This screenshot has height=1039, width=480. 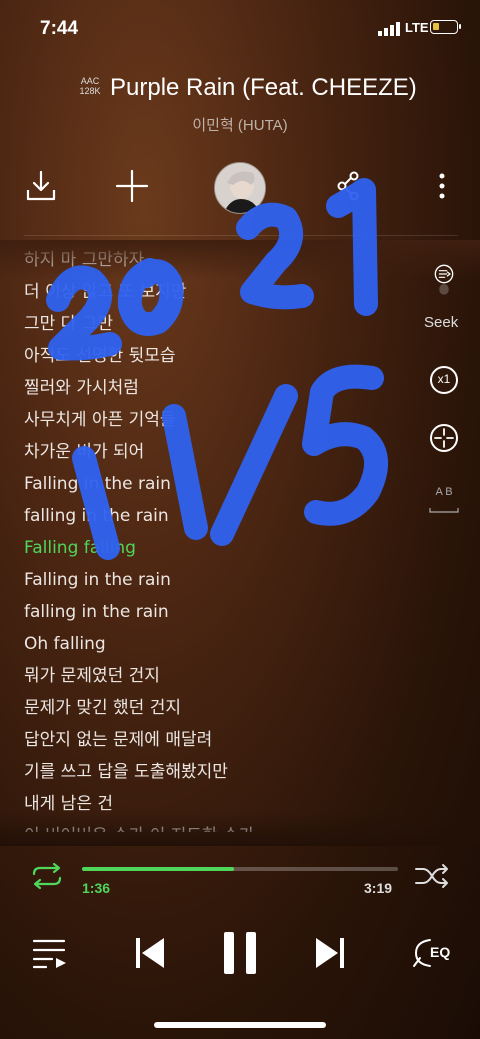 What do you see at coordinates (445, 27) in the screenshot?
I see `battery-icon` at bounding box center [445, 27].